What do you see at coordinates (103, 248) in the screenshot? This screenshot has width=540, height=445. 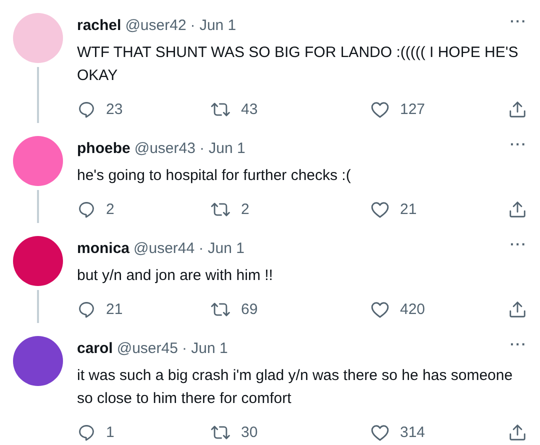 I see `user-name: monica` at bounding box center [103, 248].